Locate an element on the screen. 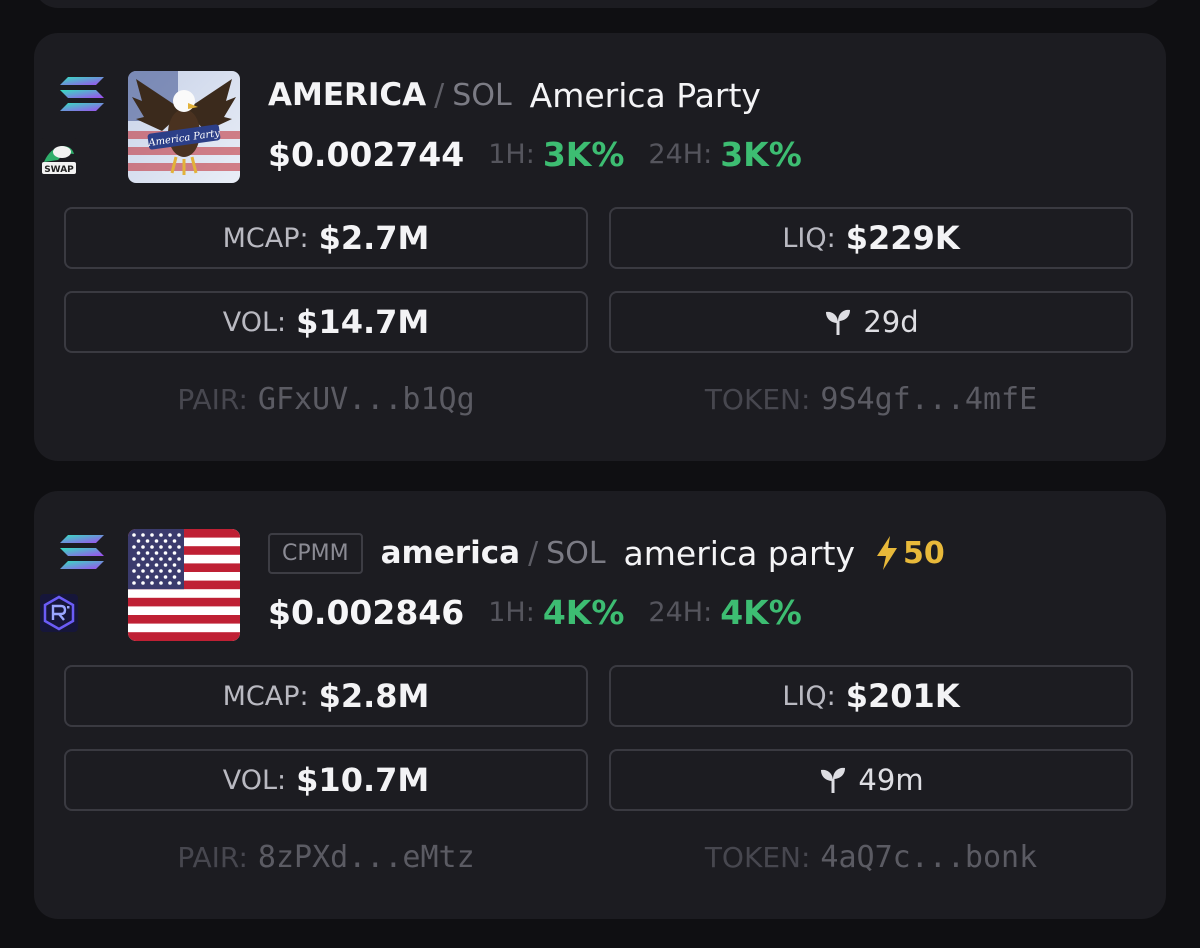 This screenshot has height=948, width=1200. swap-icon: SWAP is located at coordinates (59, 157).